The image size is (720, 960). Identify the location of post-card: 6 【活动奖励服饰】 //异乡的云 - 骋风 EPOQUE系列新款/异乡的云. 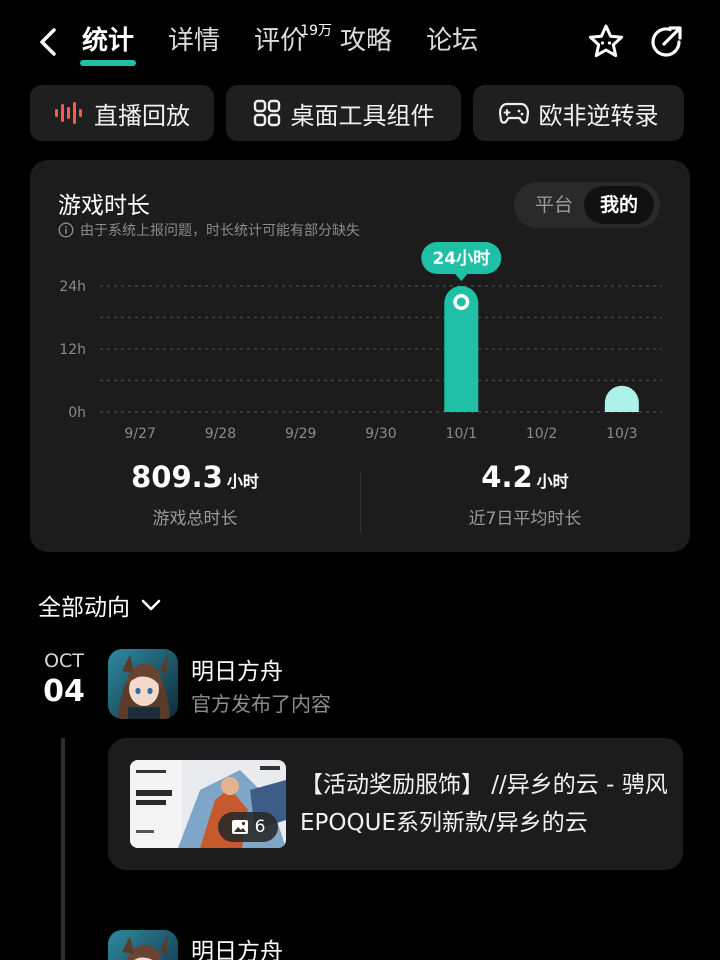
(395, 804).